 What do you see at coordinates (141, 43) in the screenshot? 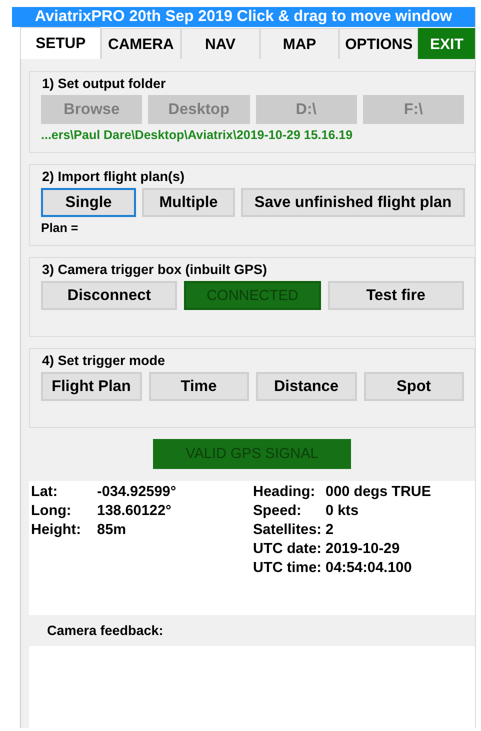
I see `tab: CAMERA` at bounding box center [141, 43].